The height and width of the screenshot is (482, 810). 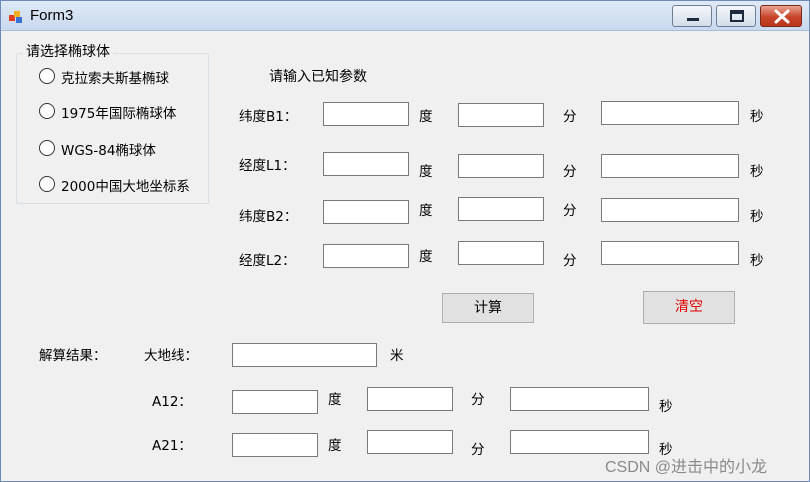 What do you see at coordinates (267, 261) in the screenshot?
I see `l2-label: 经度L2：` at bounding box center [267, 261].